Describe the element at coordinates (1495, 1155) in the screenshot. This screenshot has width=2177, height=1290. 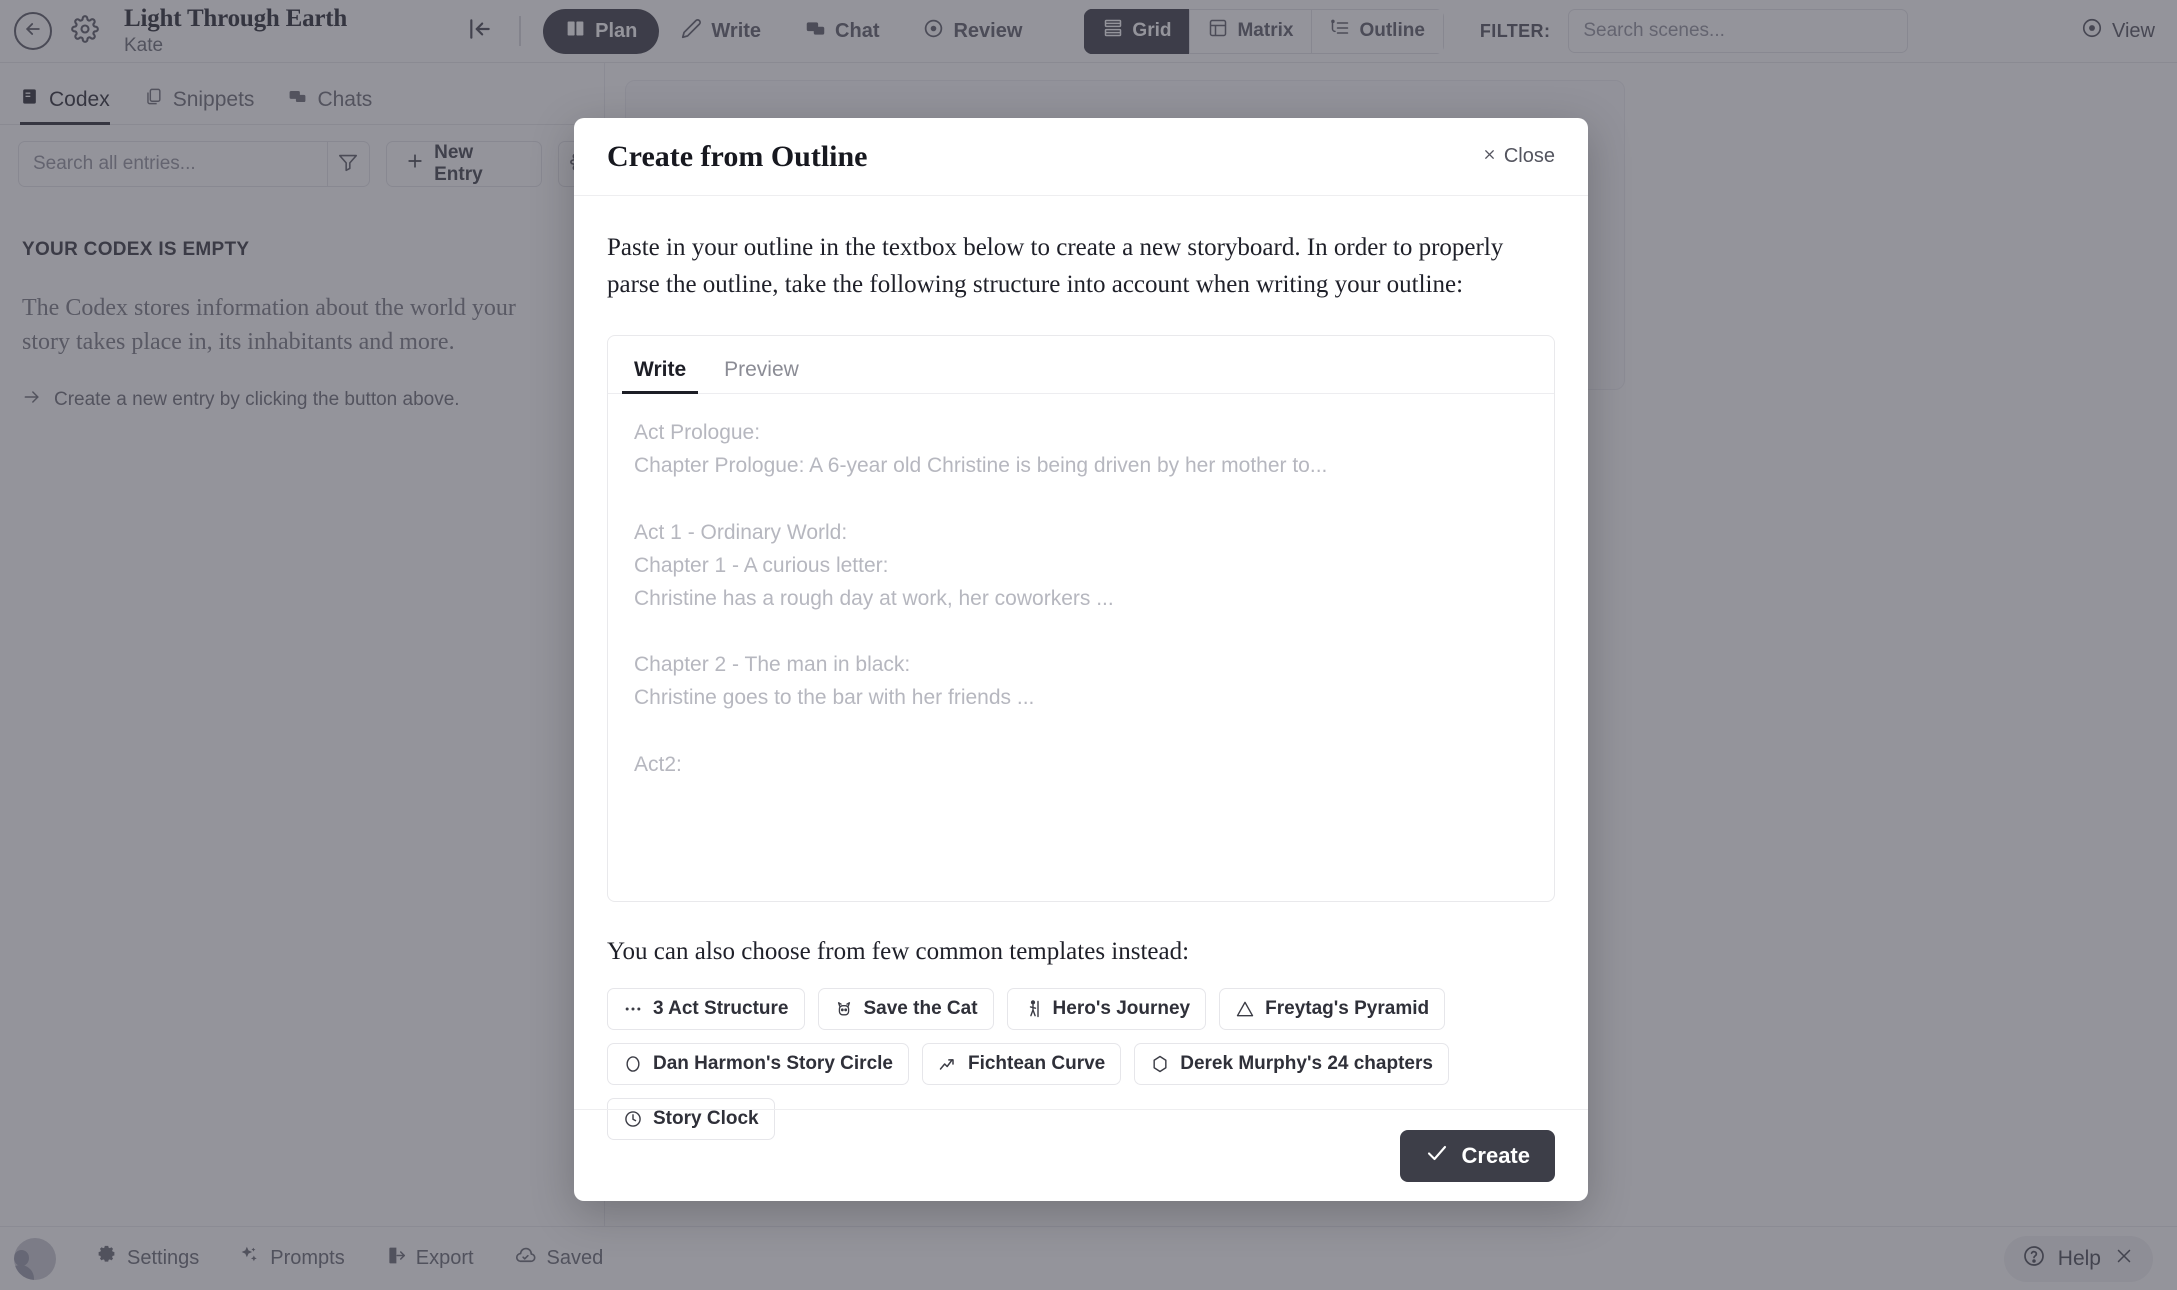
I see `create-button-label: Create` at that location.